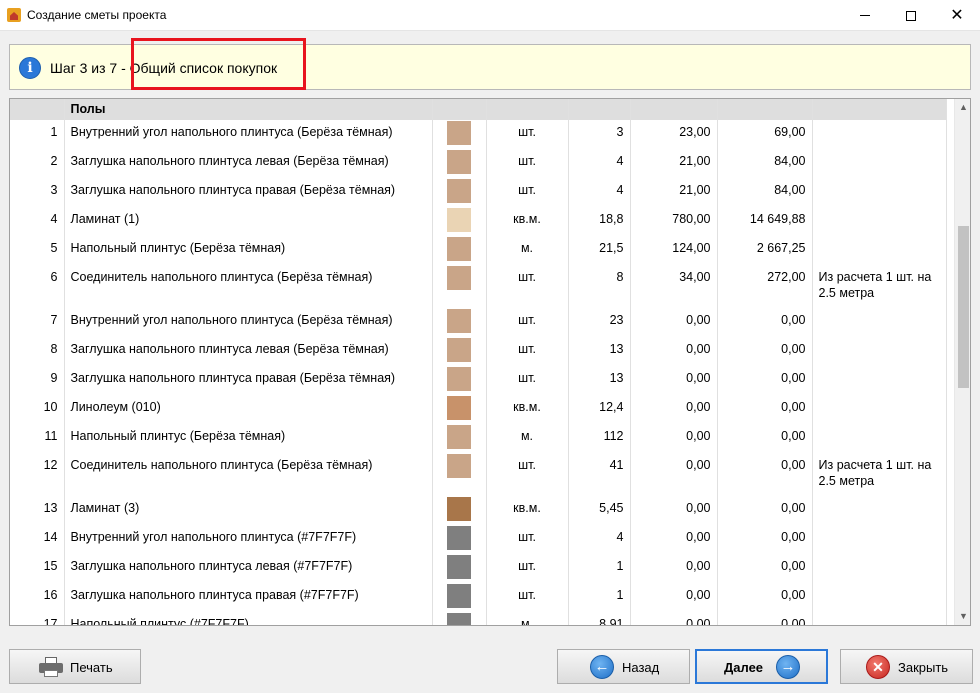 The image size is (980, 693). I want to click on print-button-label: Печать, so click(91, 667).